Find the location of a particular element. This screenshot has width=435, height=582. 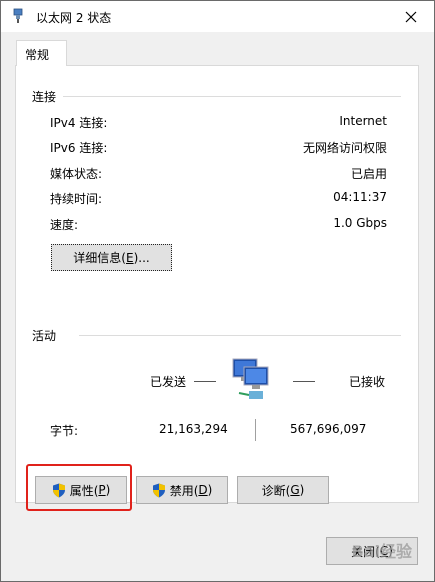

diagnose-button-suffix: ) is located at coordinates (302, 490).